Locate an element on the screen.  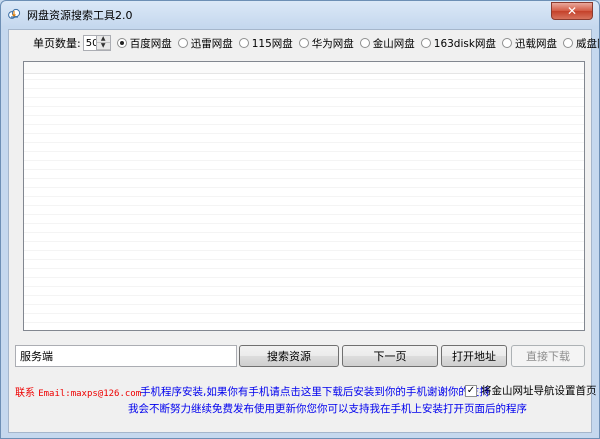
check-icon: ✓ is located at coordinates (471, 390).